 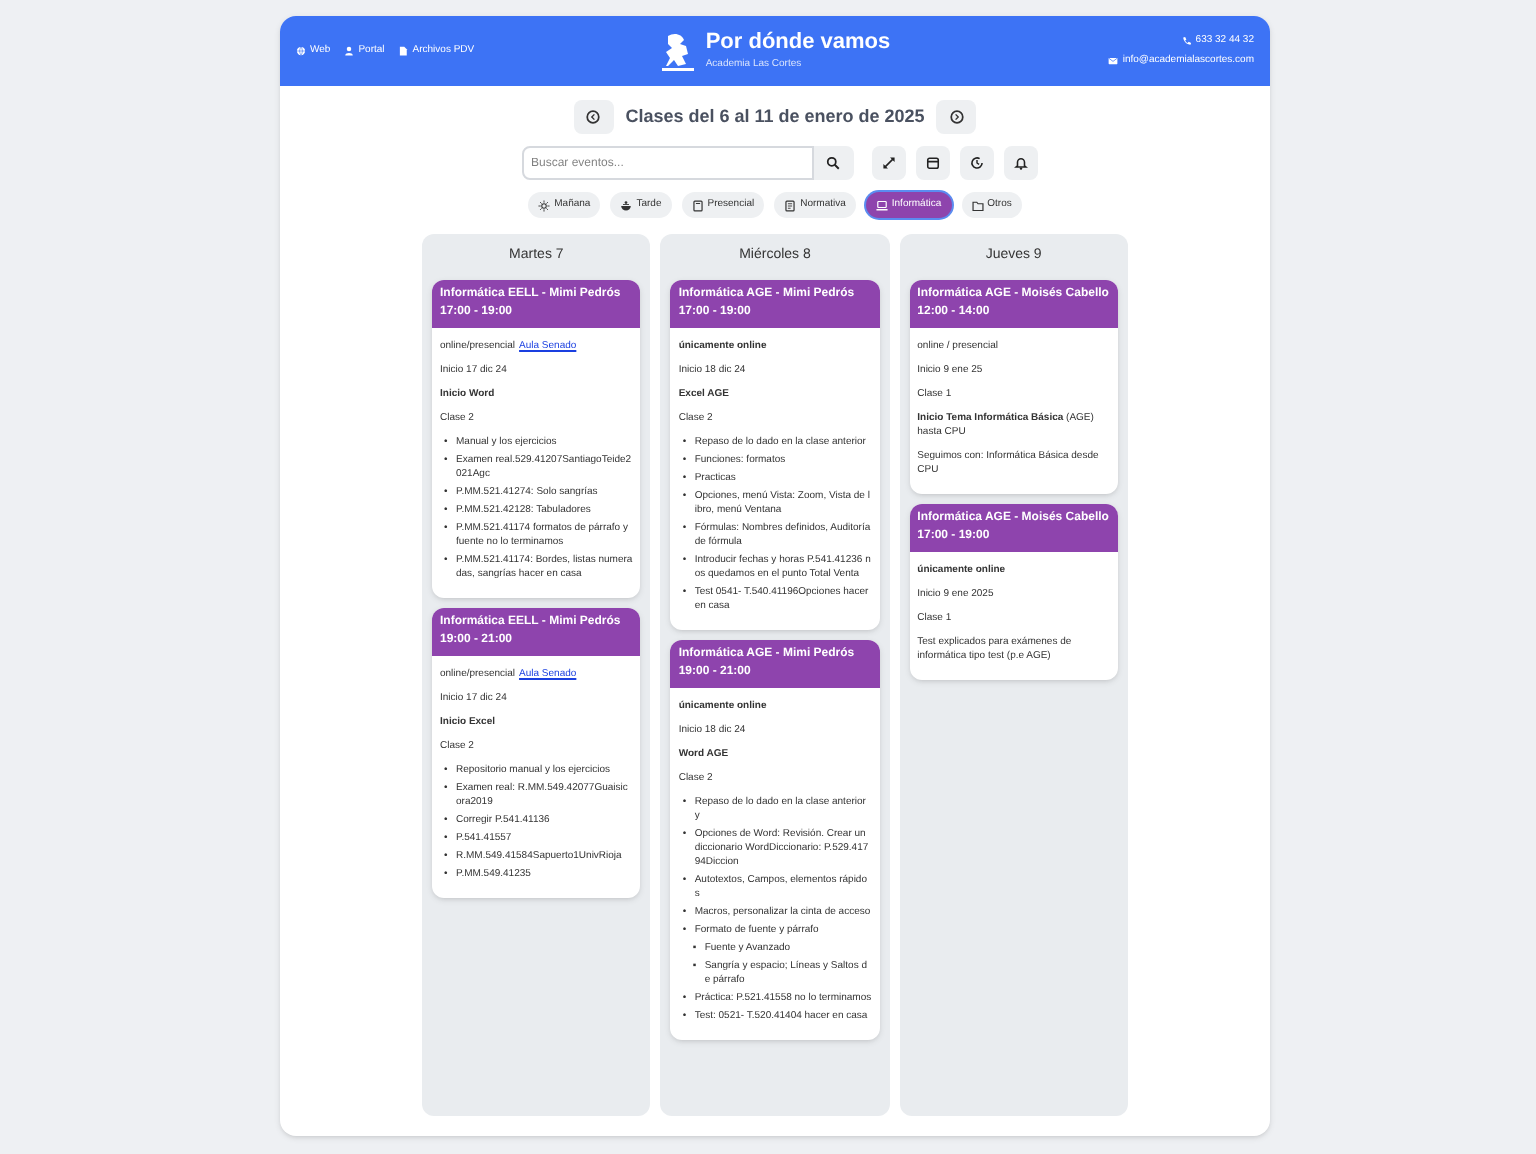 What do you see at coordinates (544, 205) in the screenshot?
I see `sun-icon` at bounding box center [544, 205].